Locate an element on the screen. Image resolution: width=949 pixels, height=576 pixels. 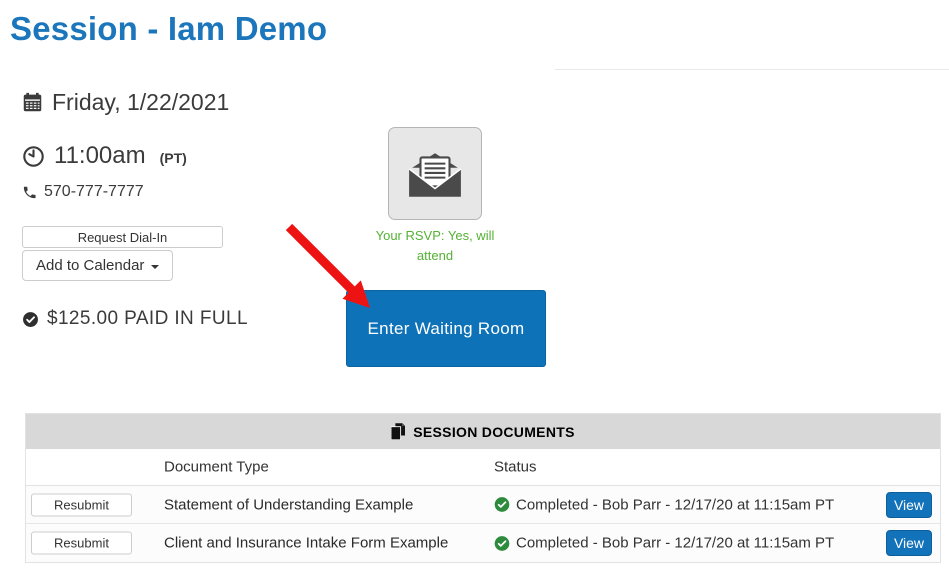
session-documents-header: SESSION DOCUMENTS is located at coordinates (483, 431).